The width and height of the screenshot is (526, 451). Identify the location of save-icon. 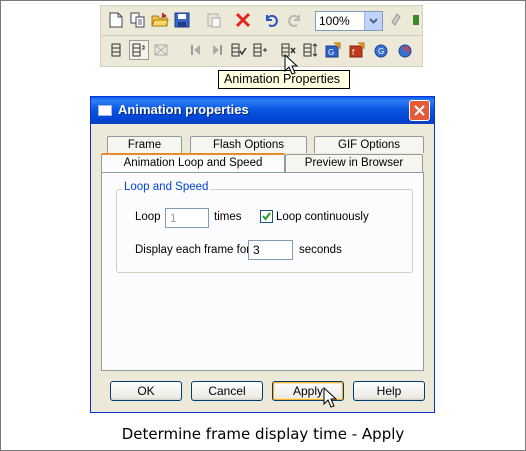
(182, 20).